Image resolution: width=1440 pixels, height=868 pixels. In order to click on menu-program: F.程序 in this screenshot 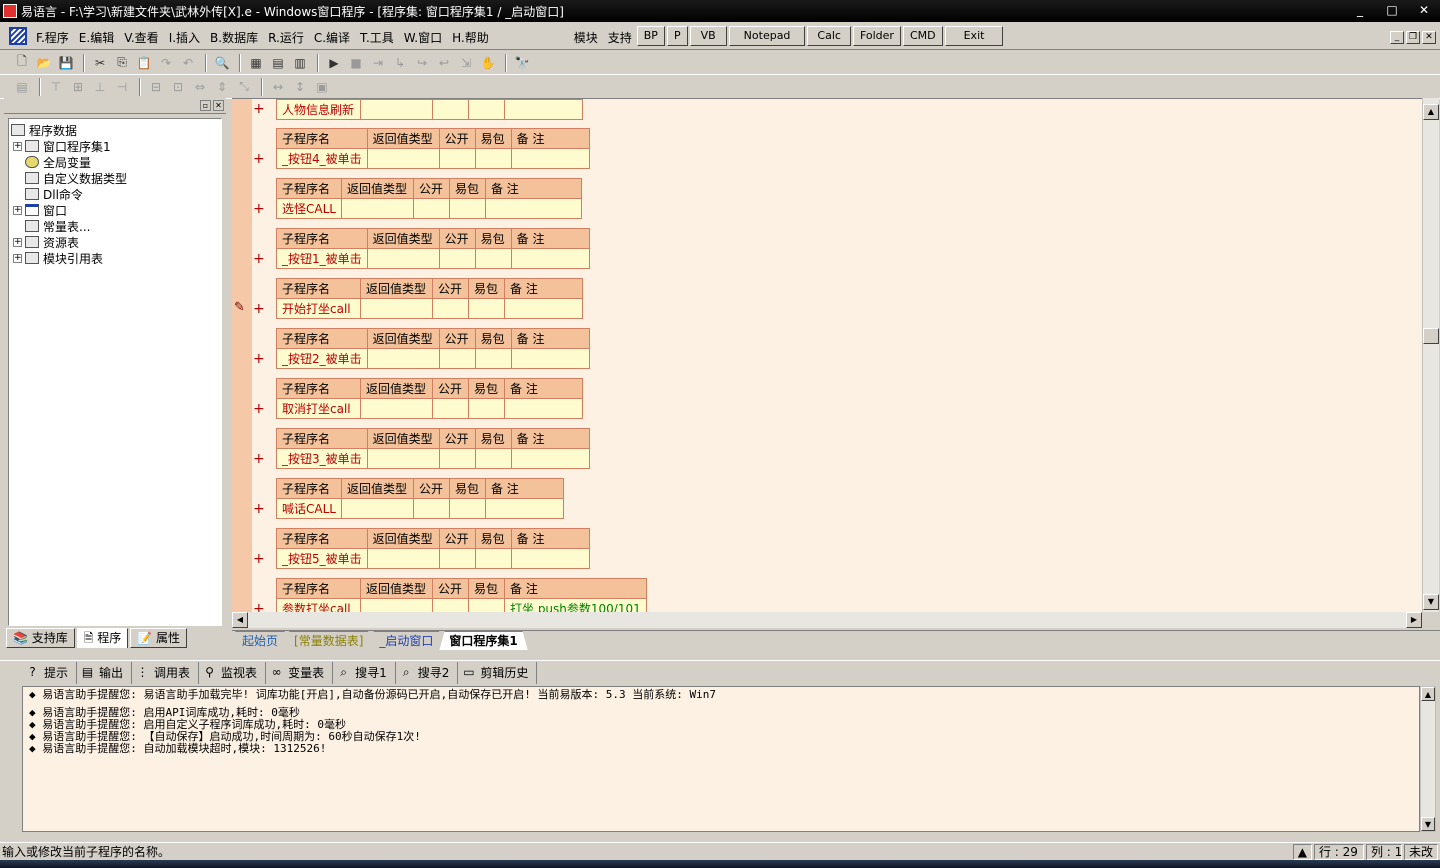, I will do `click(52, 36)`.